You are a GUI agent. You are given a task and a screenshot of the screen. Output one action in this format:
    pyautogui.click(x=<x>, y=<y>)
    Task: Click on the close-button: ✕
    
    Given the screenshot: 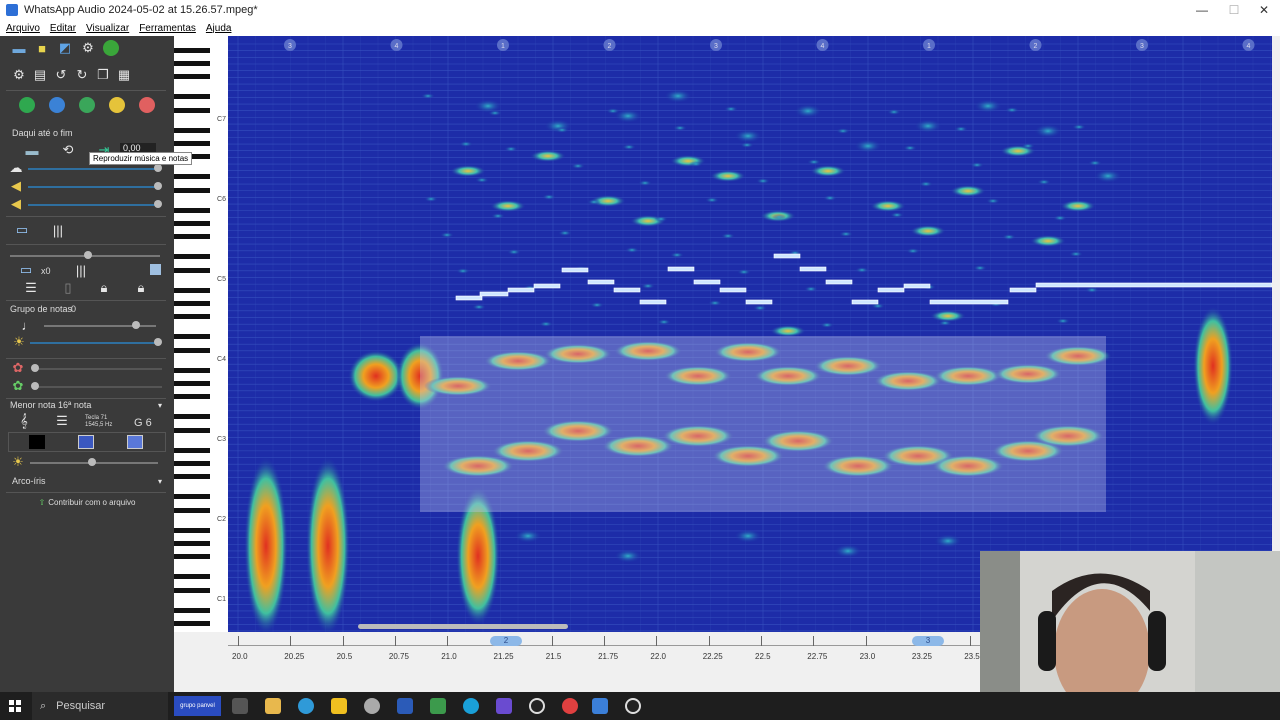 What is the action you would take?
    pyautogui.click(x=1264, y=10)
    